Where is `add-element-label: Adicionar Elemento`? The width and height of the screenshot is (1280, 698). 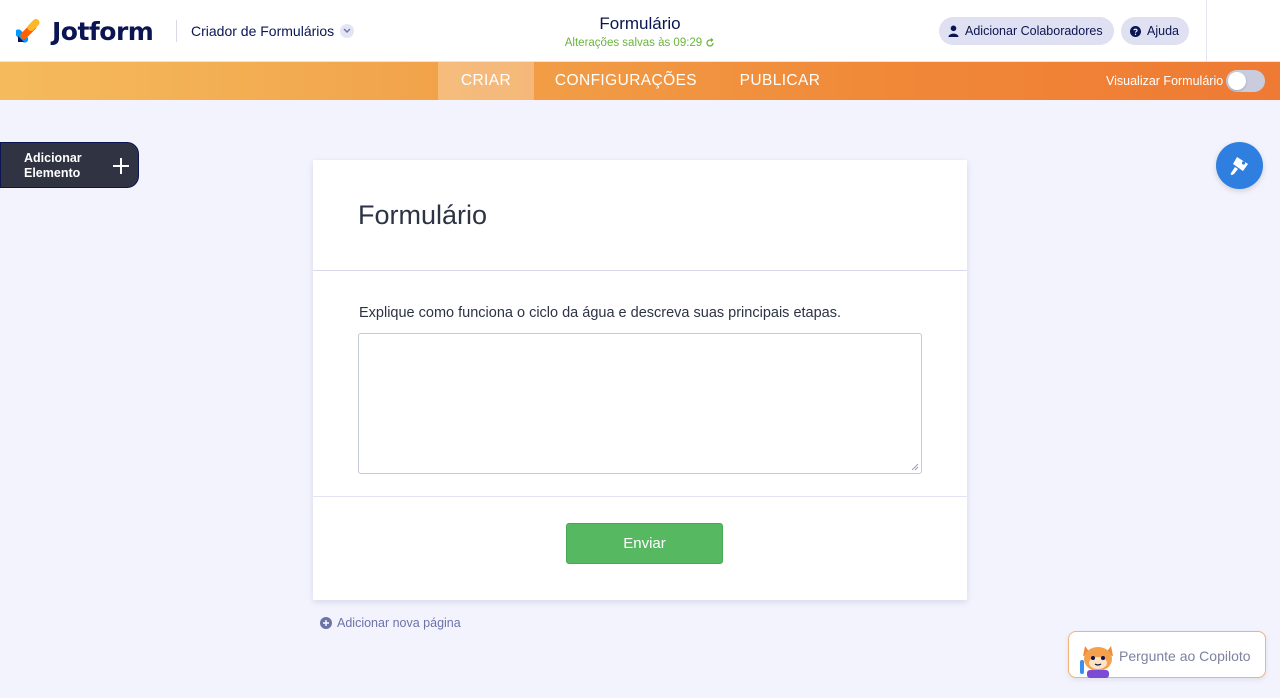
add-element-label: Adicionar Elemento is located at coordinates (53, 165).